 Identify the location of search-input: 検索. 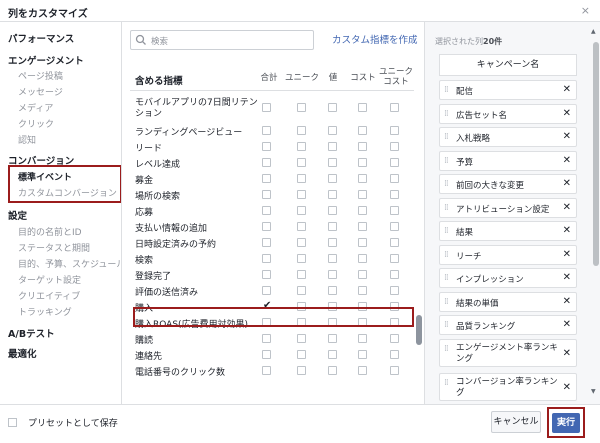
(222, 40).